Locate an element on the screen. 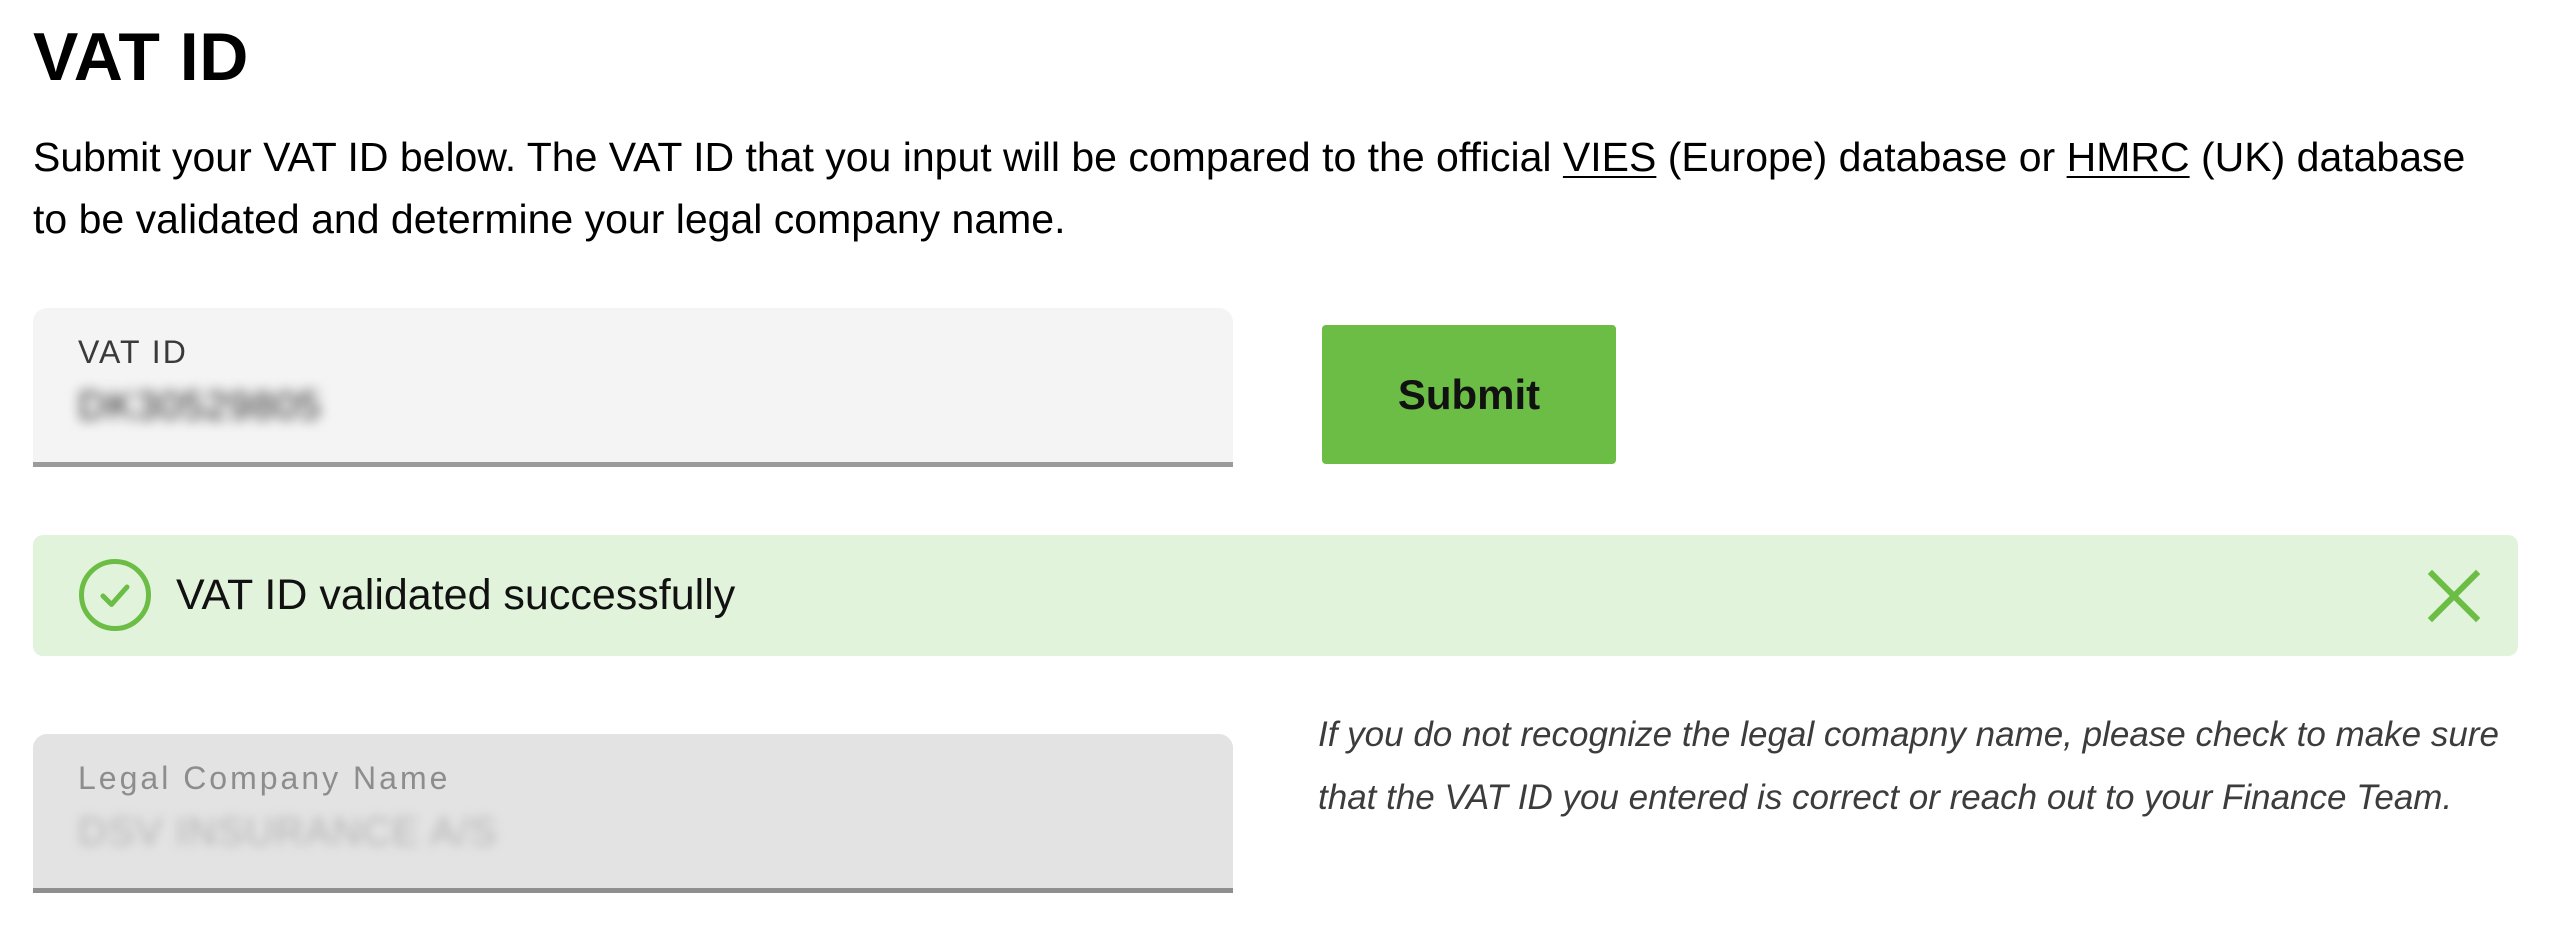 Image resolution: width=2553 pixels, height=931 pixels. legal-company-name-field: Legal Company Name is located at coordinates (633, 813).